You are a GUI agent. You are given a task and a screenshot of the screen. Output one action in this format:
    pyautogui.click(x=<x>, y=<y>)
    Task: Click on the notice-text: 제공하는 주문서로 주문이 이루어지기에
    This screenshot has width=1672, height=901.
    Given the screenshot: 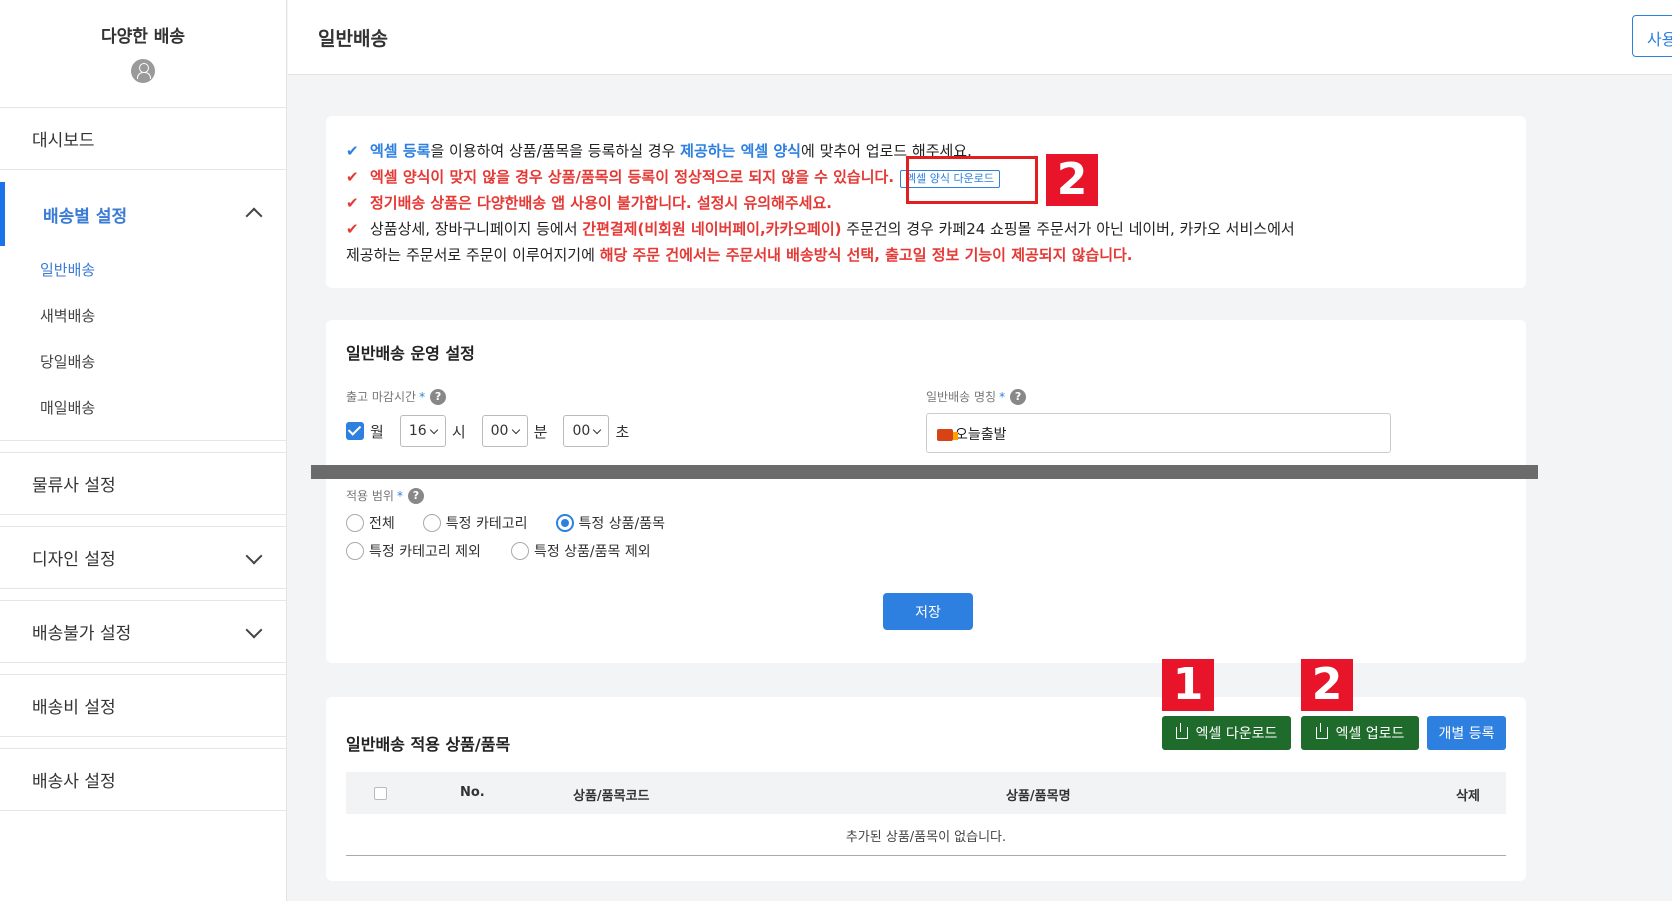 What is the action you would take?
    pyautogui.click(x=473, y=255)
    